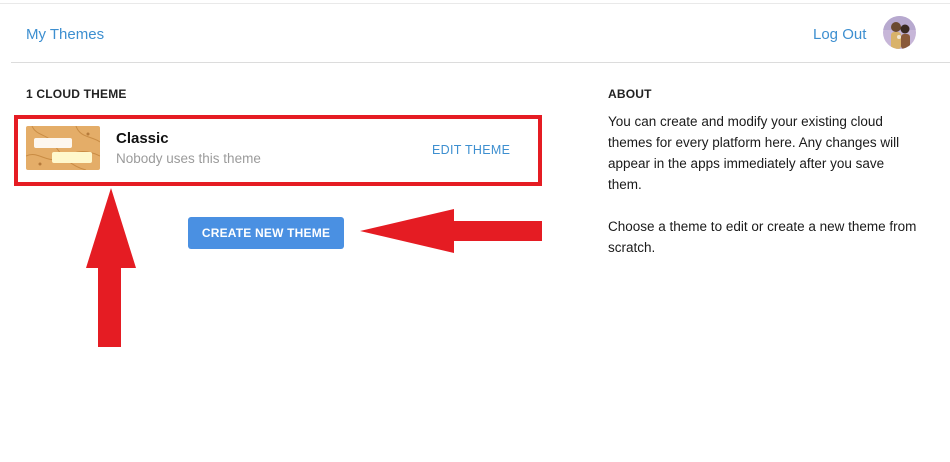 This screenshot has height=462, width=950. What do you see at coordinates (278, 150) in the screenshot?
I see `annotation-highlight-box` at bounding box center [278, 150].